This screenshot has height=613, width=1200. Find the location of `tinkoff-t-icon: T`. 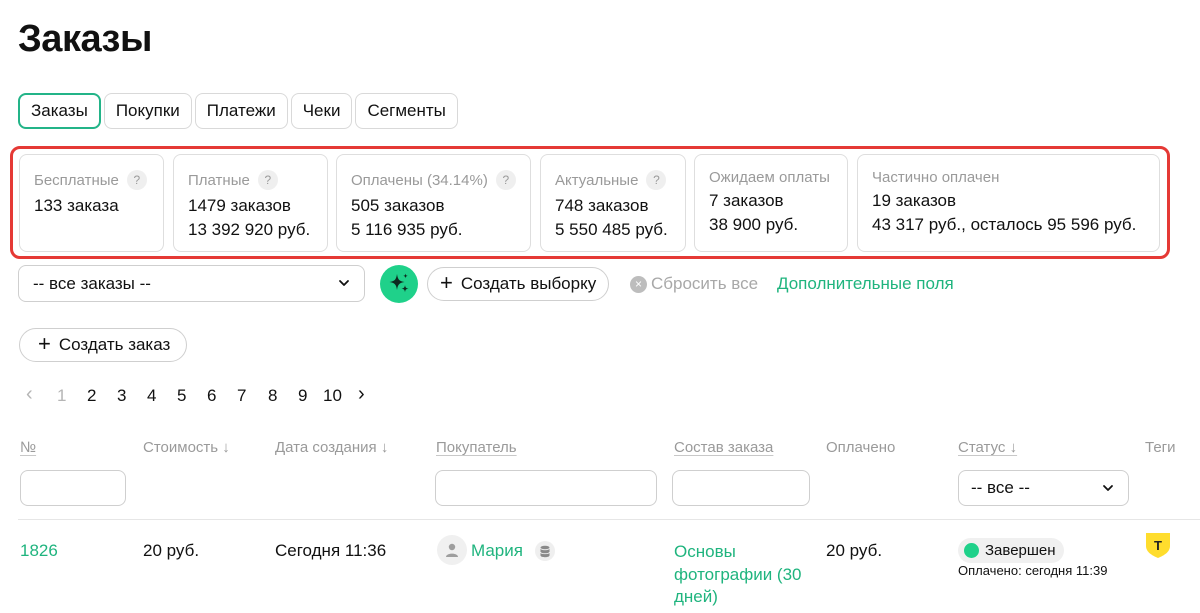

tinkoff-t-icon: T is located at coordinates (1158, 548).